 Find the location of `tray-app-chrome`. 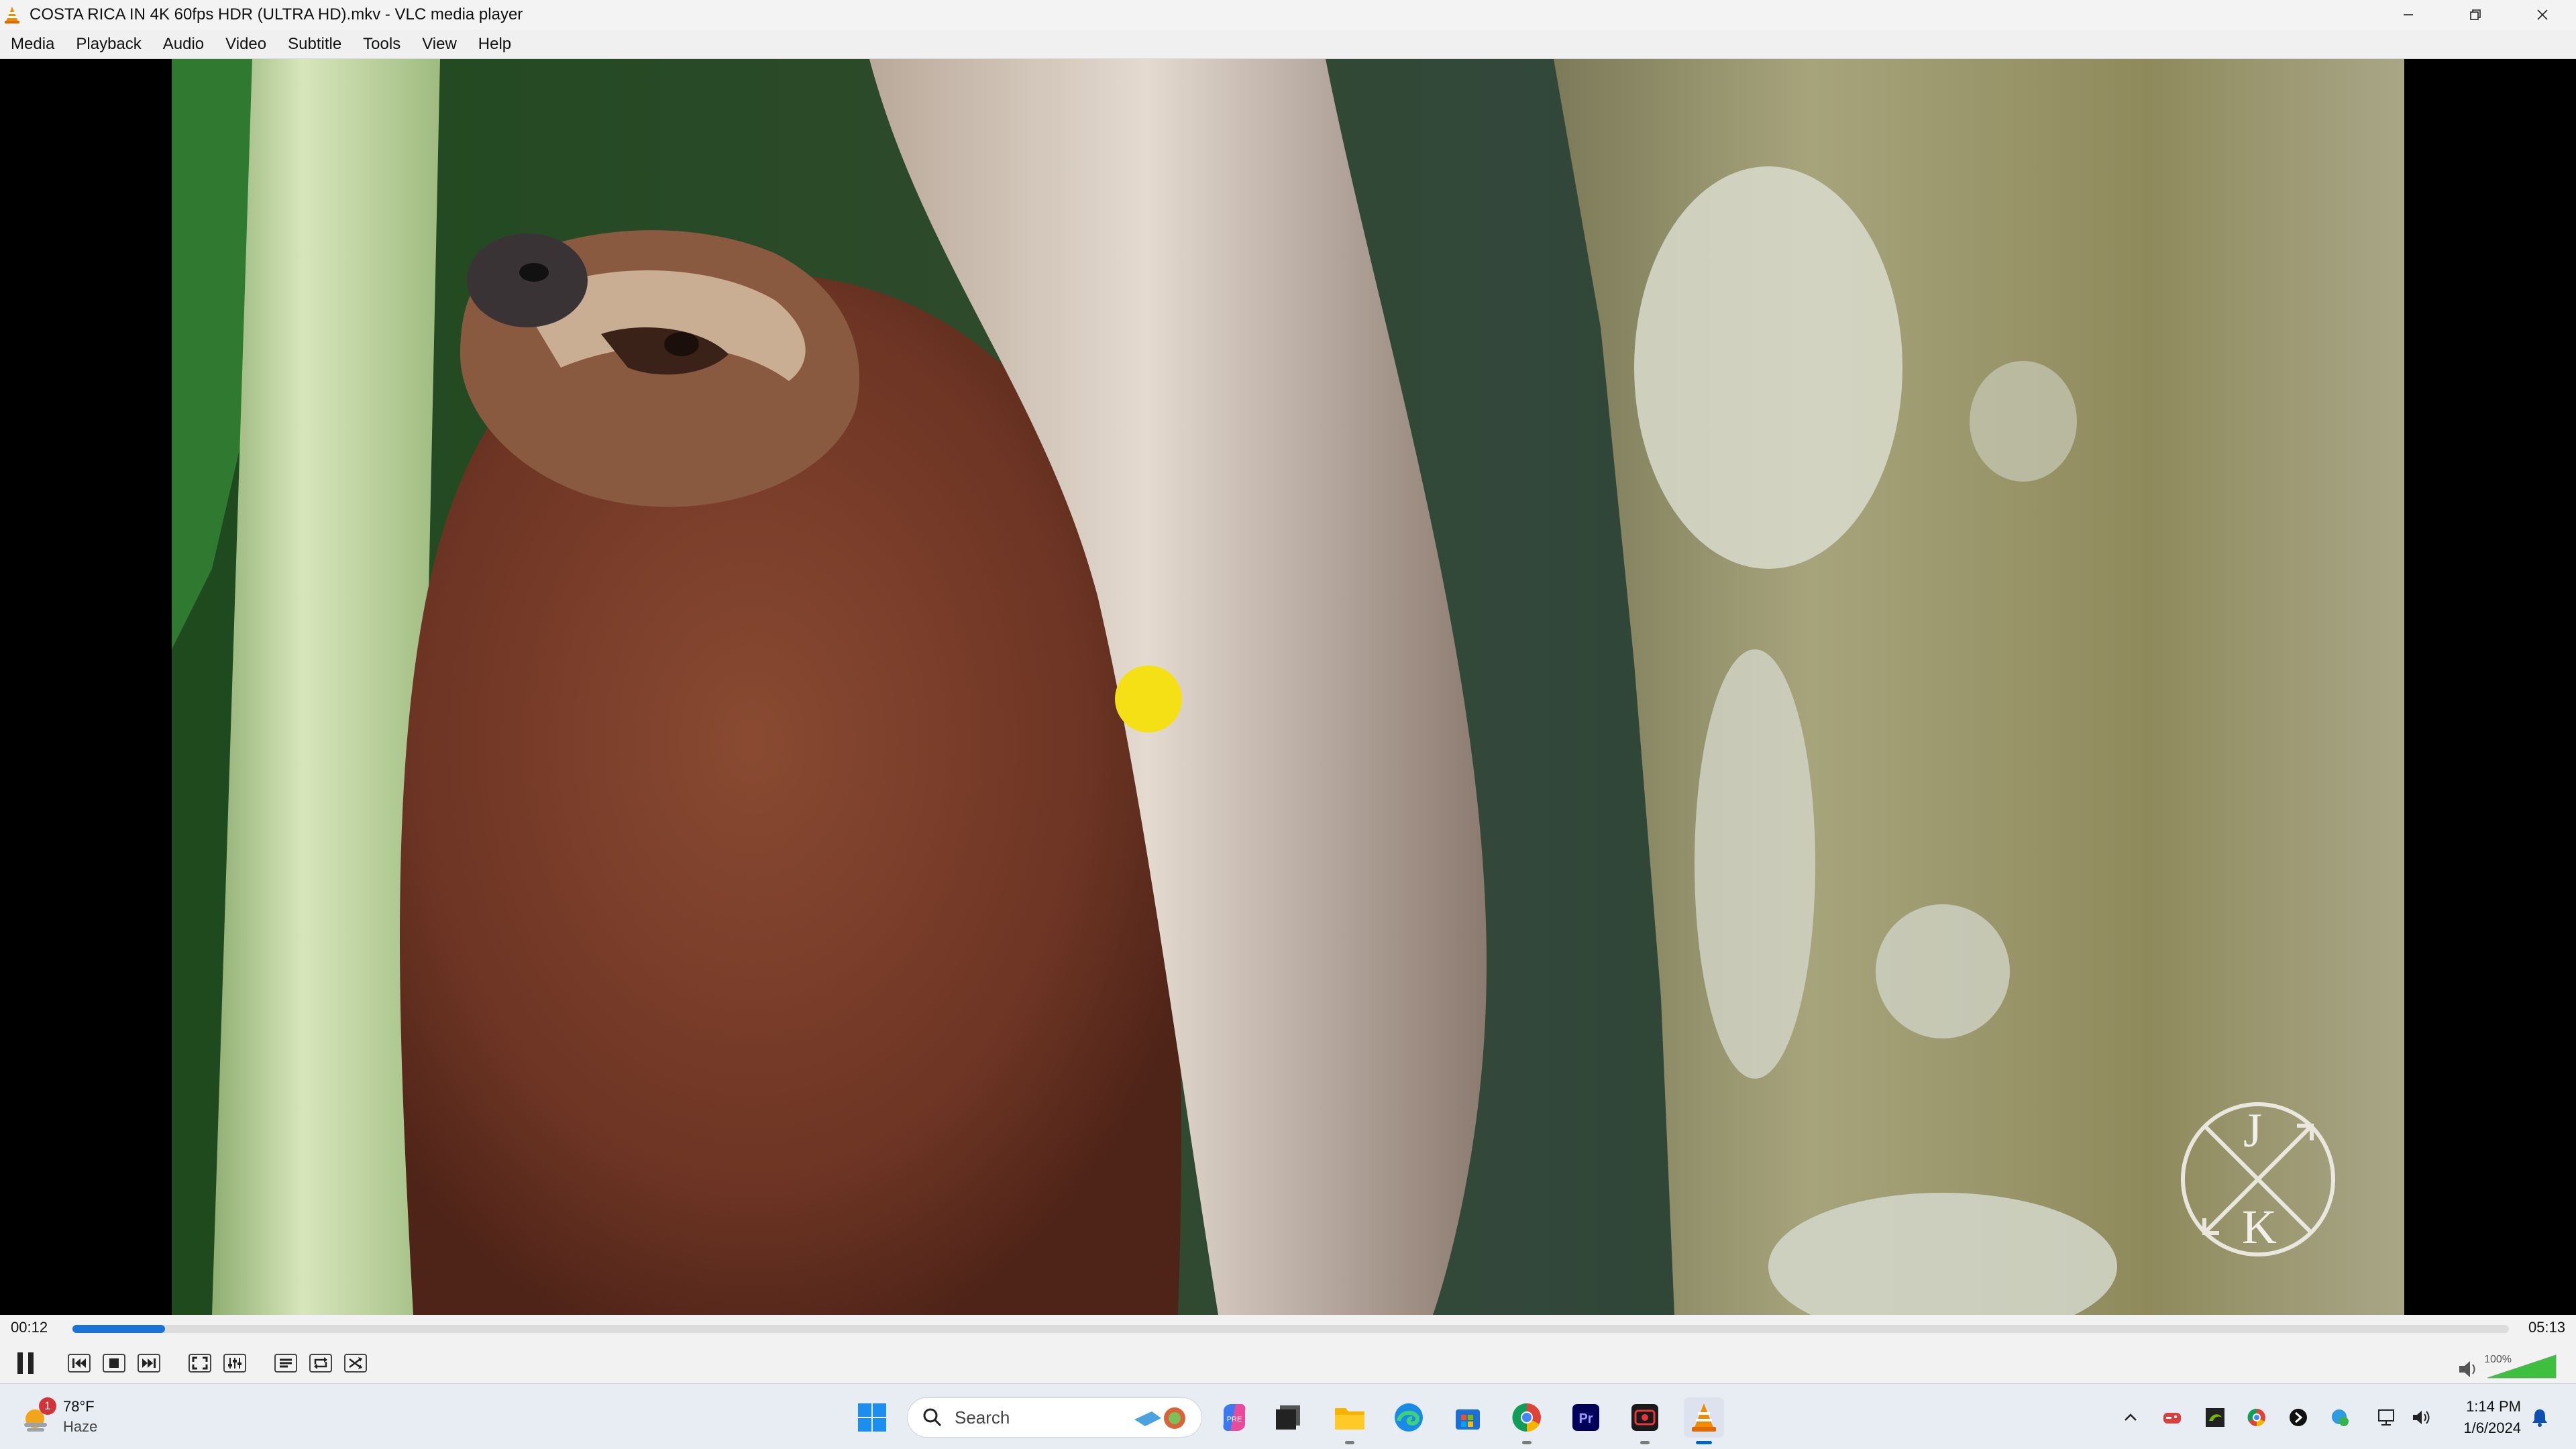

tray-app-chrome is located at coordinates (2256, 1417).